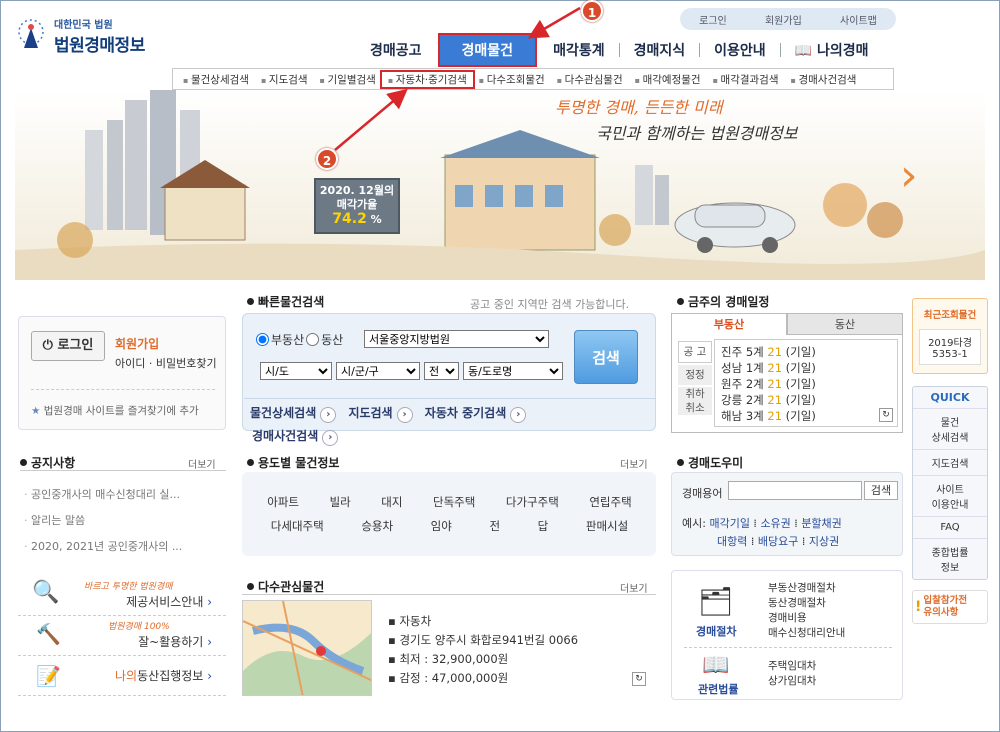 The image size is (1000, 732). Describe the element at coordinates (340, 502) in the screenshot. I see `usage-villa: 빌라` at that location.